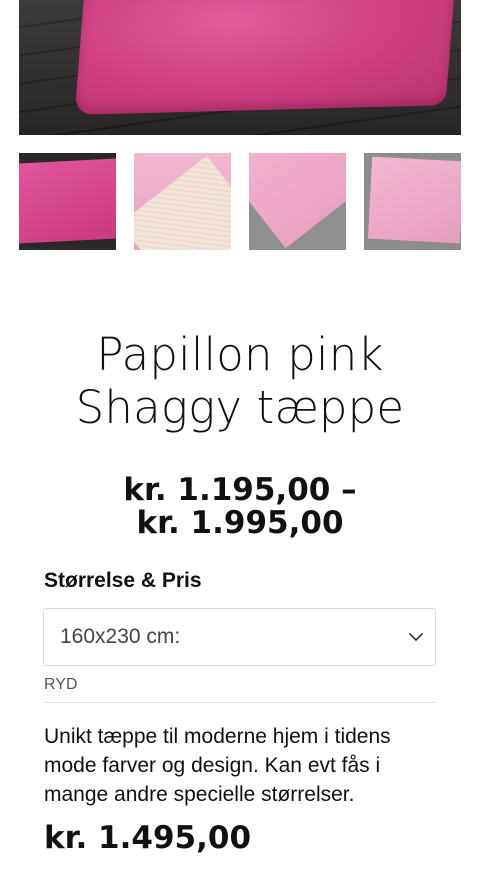 Image resolution: width=480 pixels, height=871 pixels. What do you see at coordinates (266, 57) in the screenshot?
I see `rug-image` at bounding box center [266, 57].